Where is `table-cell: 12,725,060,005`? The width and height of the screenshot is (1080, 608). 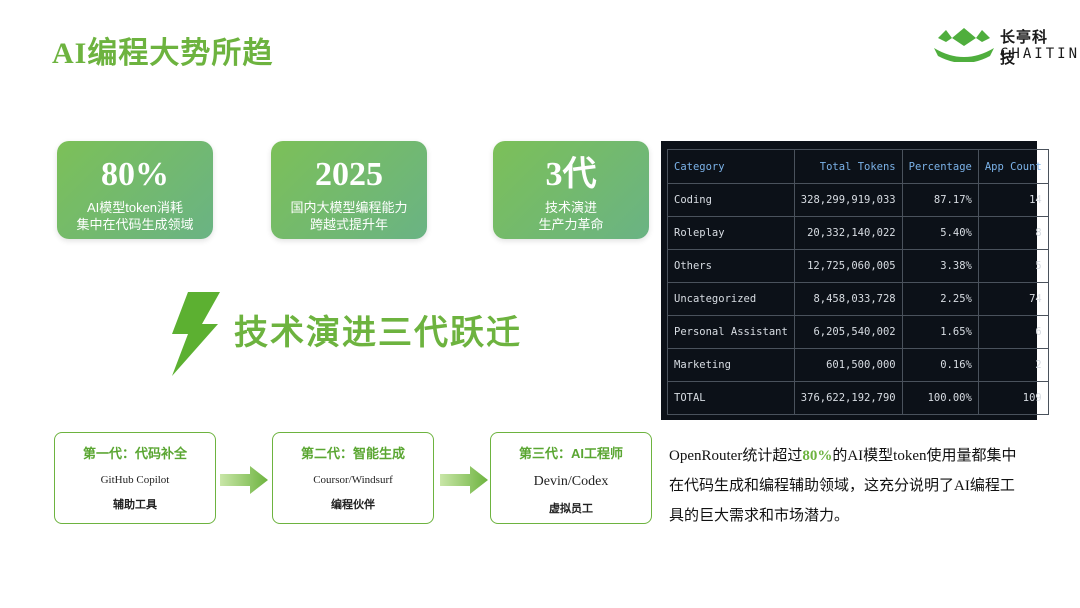 table-cell: 12,725,060,005 is located at coordinates (848, 266).